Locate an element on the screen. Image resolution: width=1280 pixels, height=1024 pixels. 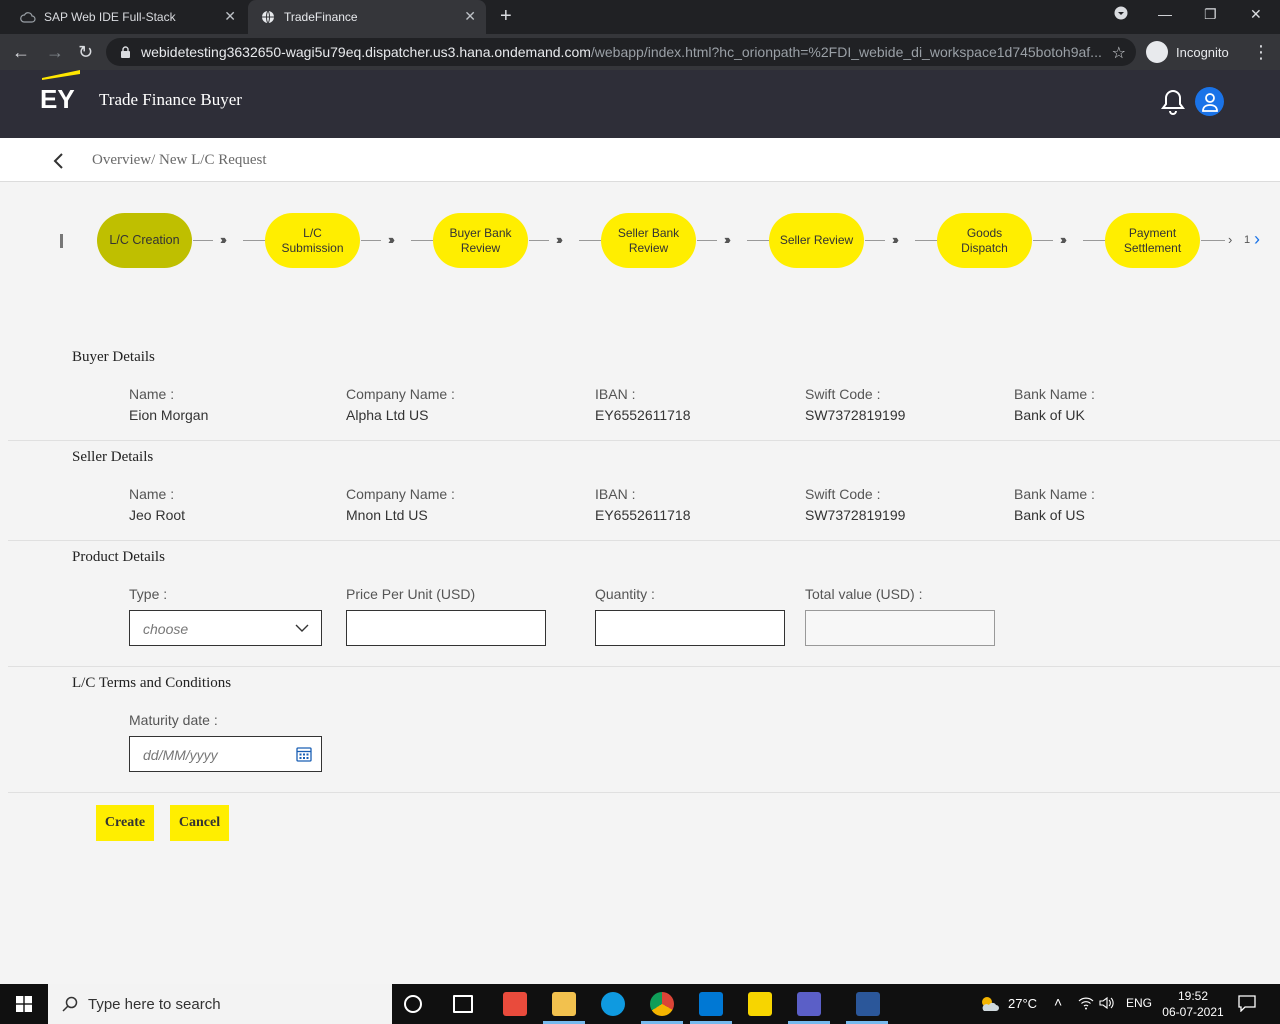
buyer-company-label: Company Name : is located at coordinates (400, 394).